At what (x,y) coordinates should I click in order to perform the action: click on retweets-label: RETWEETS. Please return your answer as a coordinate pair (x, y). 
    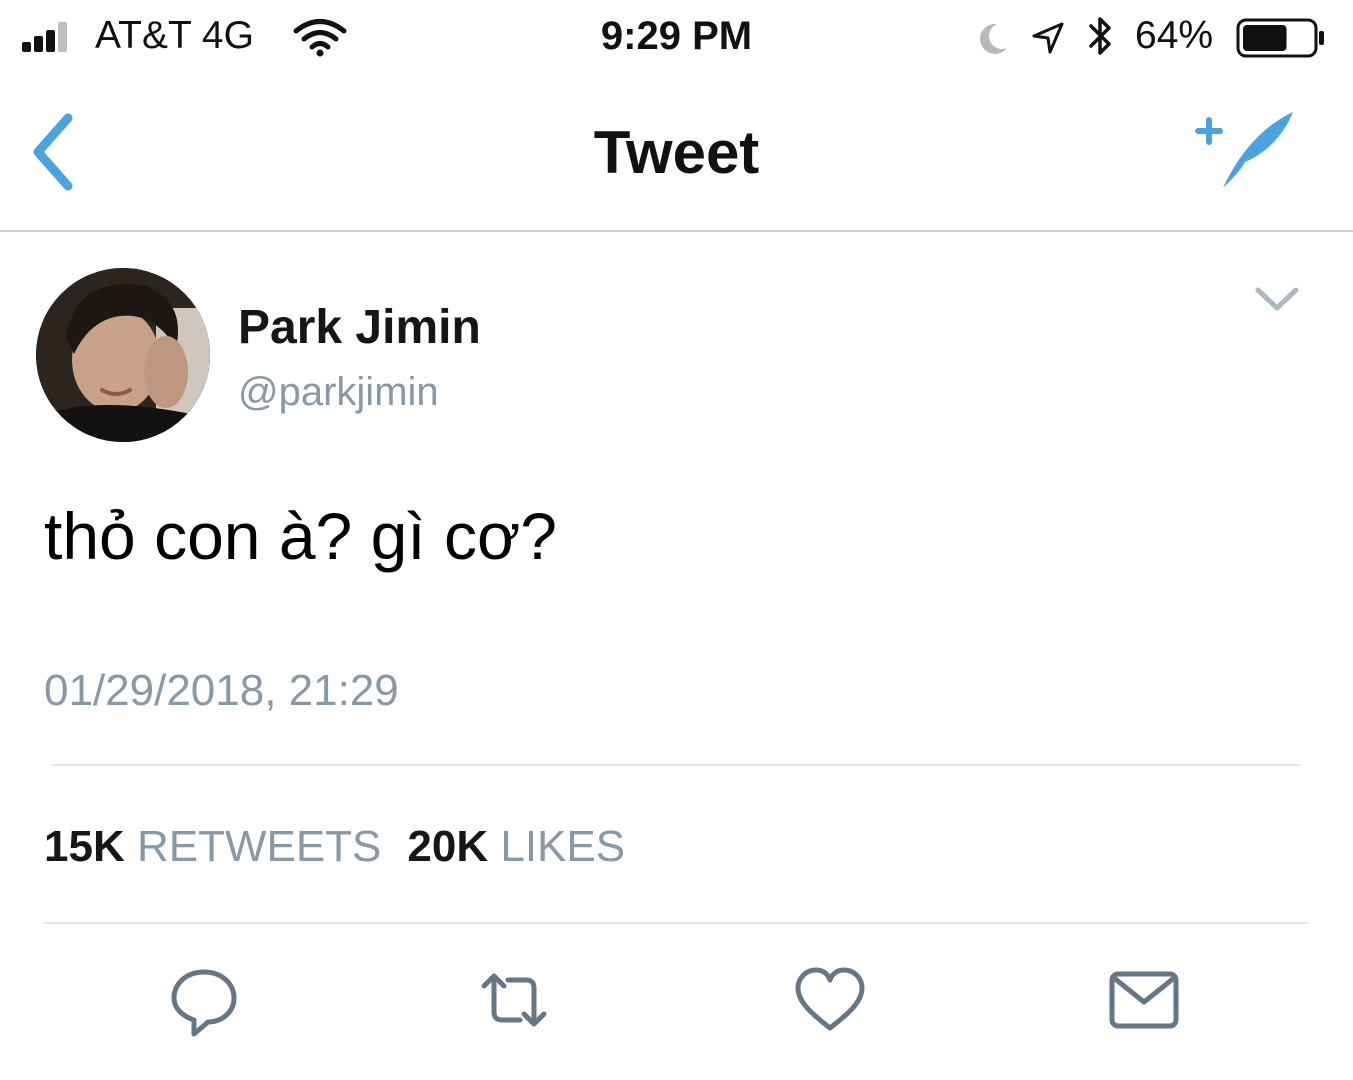
    Looking at the image, I should click on (259, 846).